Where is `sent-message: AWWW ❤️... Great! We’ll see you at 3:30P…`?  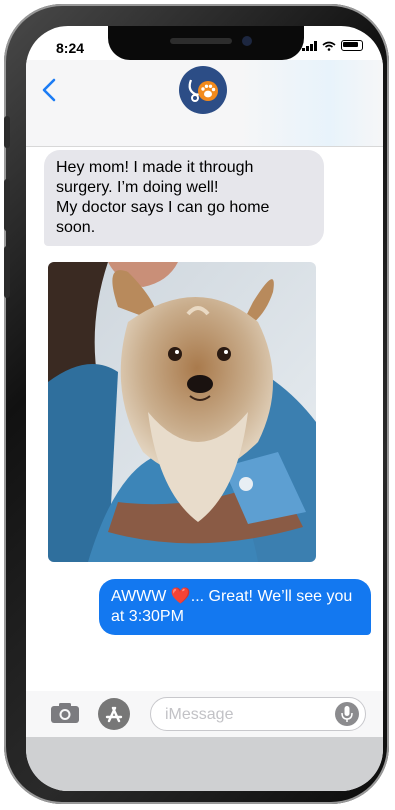
sent-message: AWWW ❤️... Great! We’ll see you at 3:30P… is located at coordinates (235, 607).